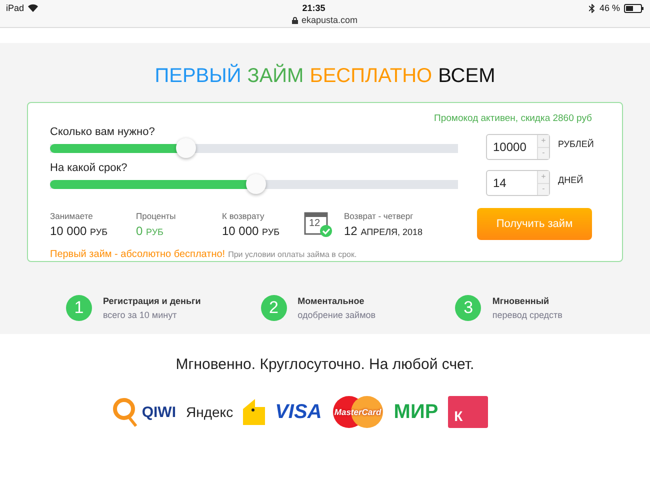 This screenshot has height=487, width=650. Describe the element at coordinates (298, 412) in the screenshot. I see `visa-logo: VISA` at that location.